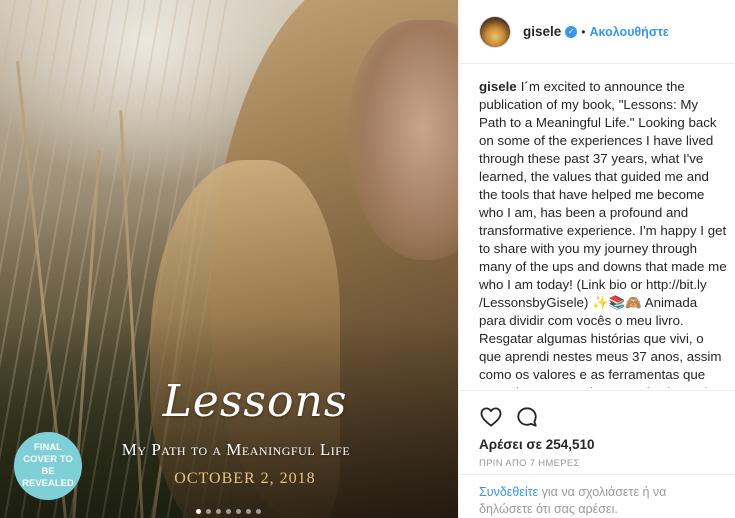 This screenshot has height=518, width=735. I want to click on post-timestamp: ΠΡΙΝ ΑΠΟ 7 ΗΜΕΡΕΣ, so click(599, 463).